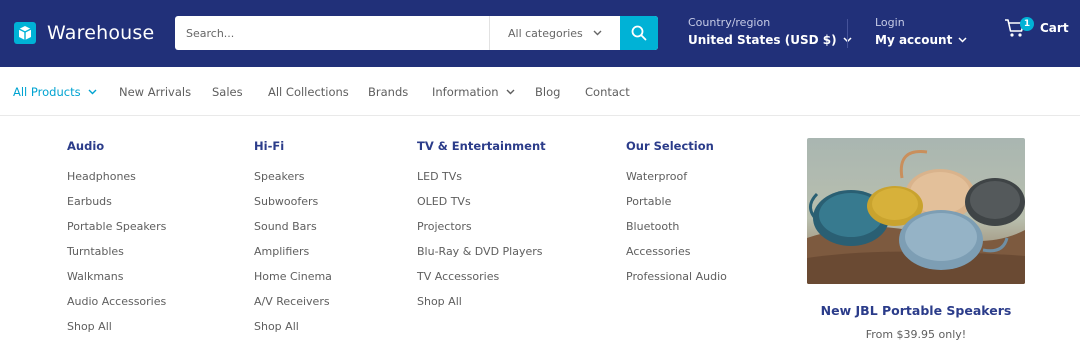 This screenshot has width=1080, height=360. What do you see at coordinates (47, 92) in the screenshot?
I see `nav-item-label: All Products` at bounding box center [47, 92].